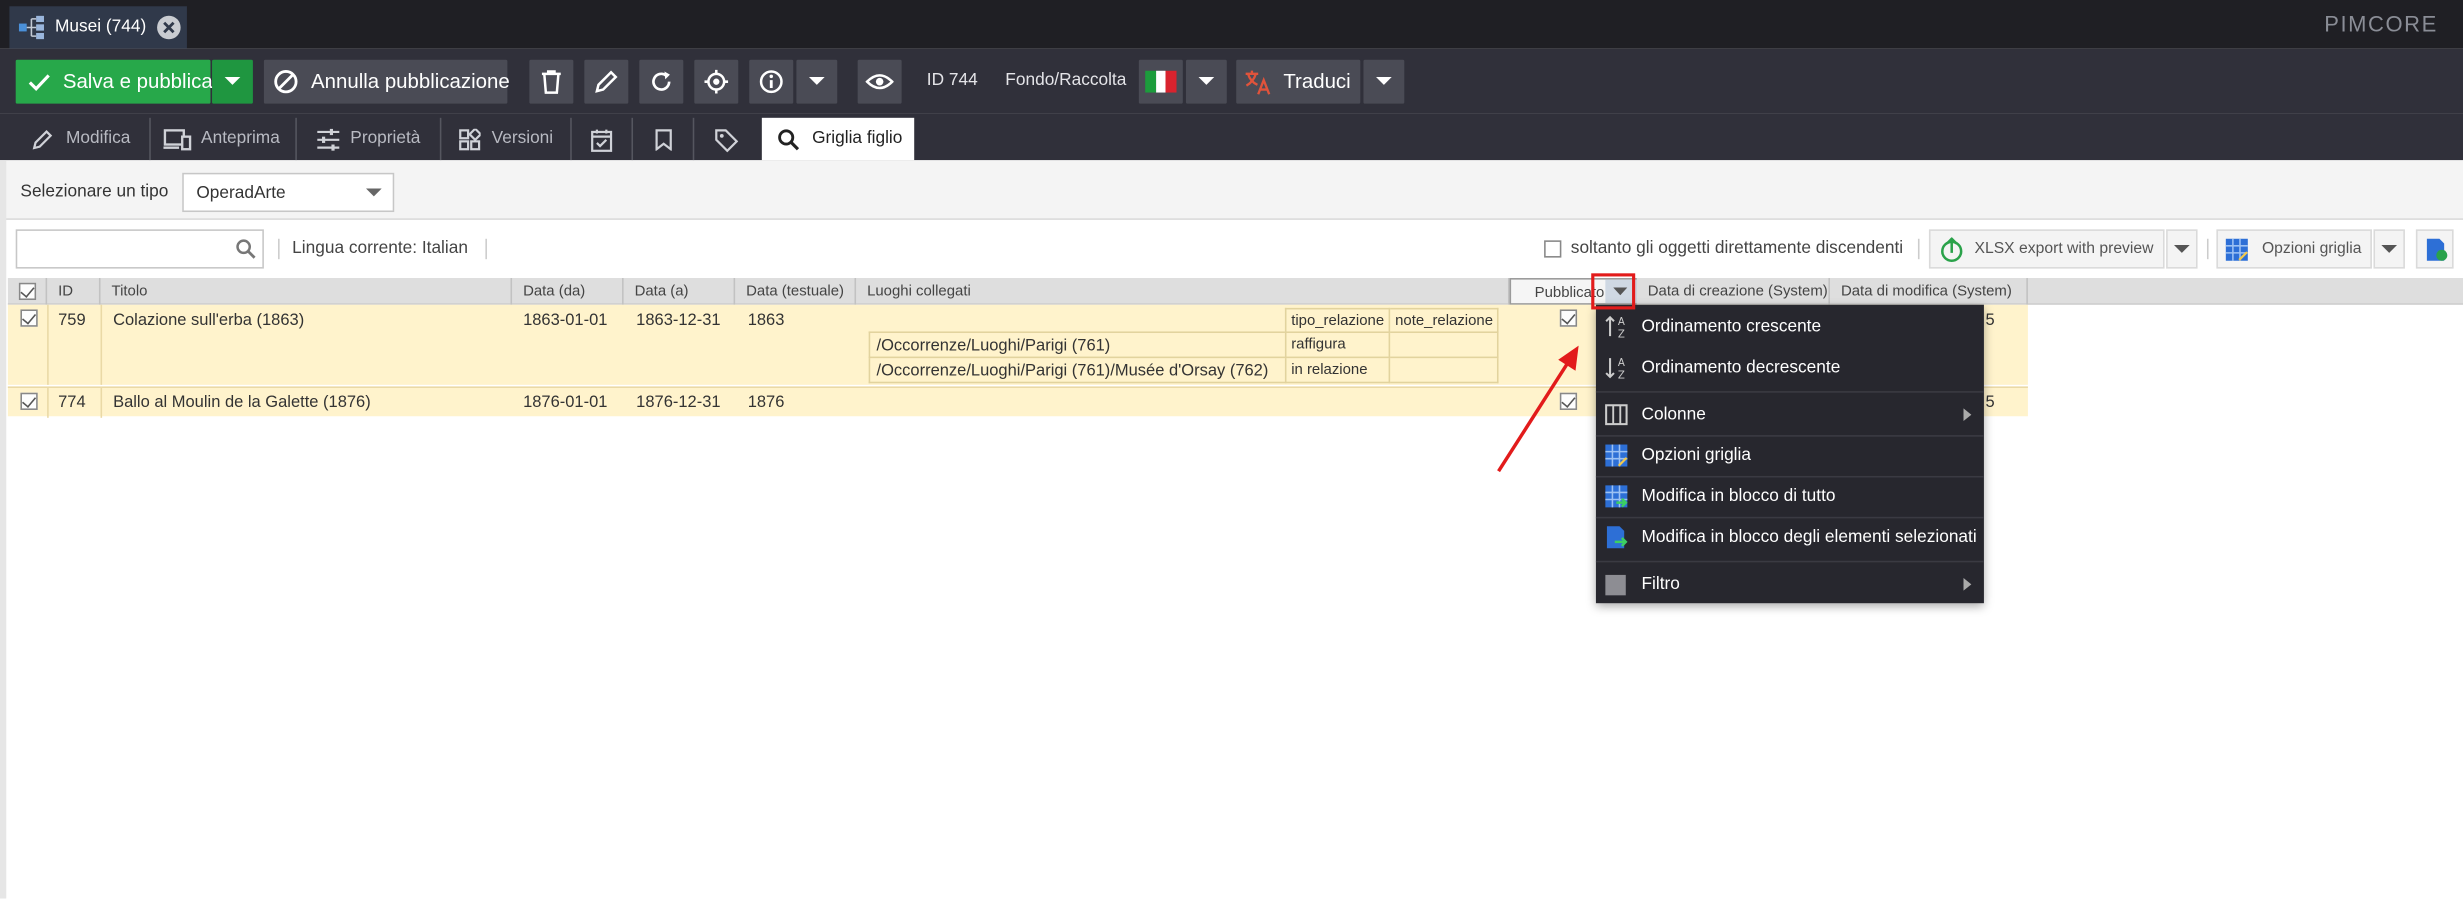 Image resolution: width=2463 pixels, height=899 pixels. Describe the element at coordinates (328, 139) in the screenshot. I see `sliders-icon` at that location.